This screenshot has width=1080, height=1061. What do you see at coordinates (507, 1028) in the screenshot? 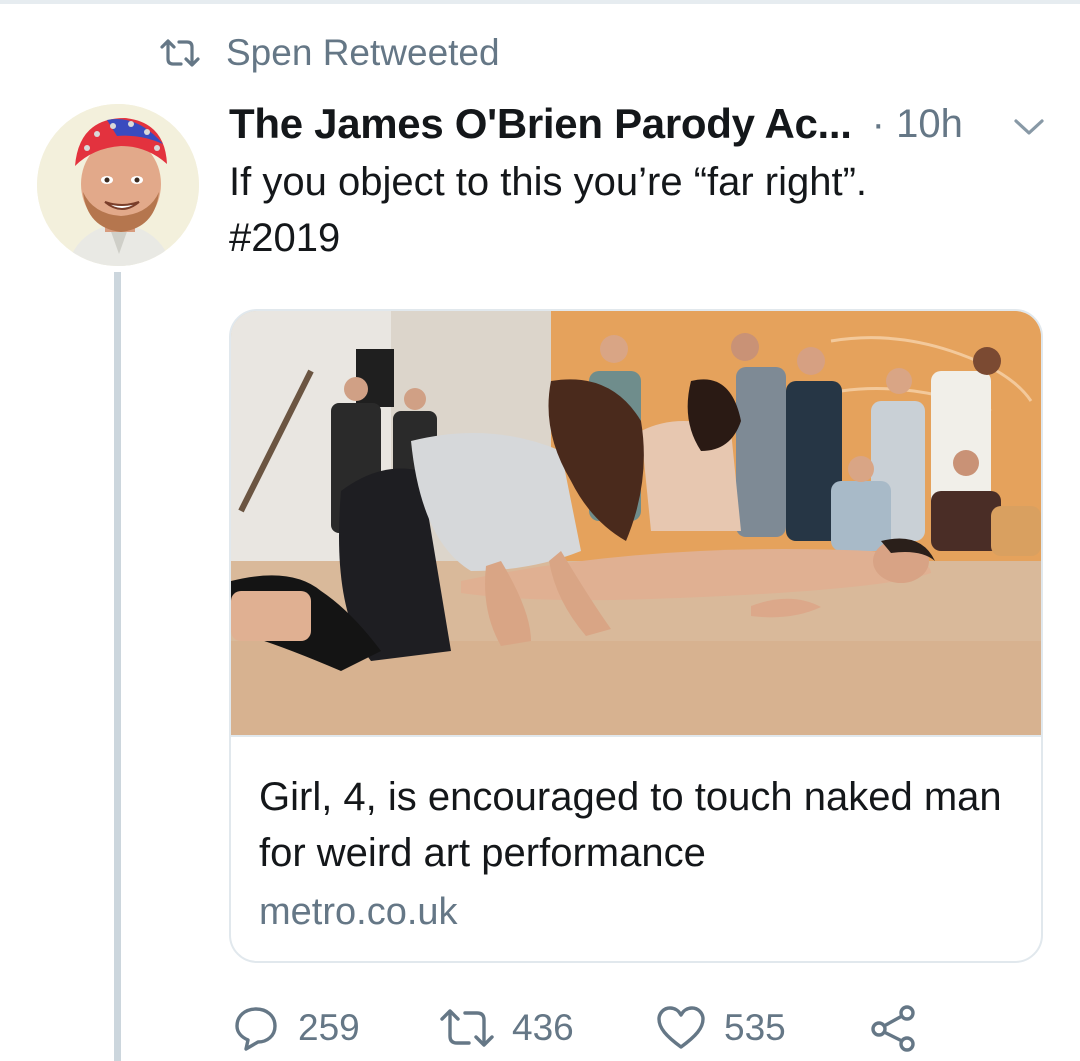
I see `retweet-button: 436` at bounding box center [507, 1028].